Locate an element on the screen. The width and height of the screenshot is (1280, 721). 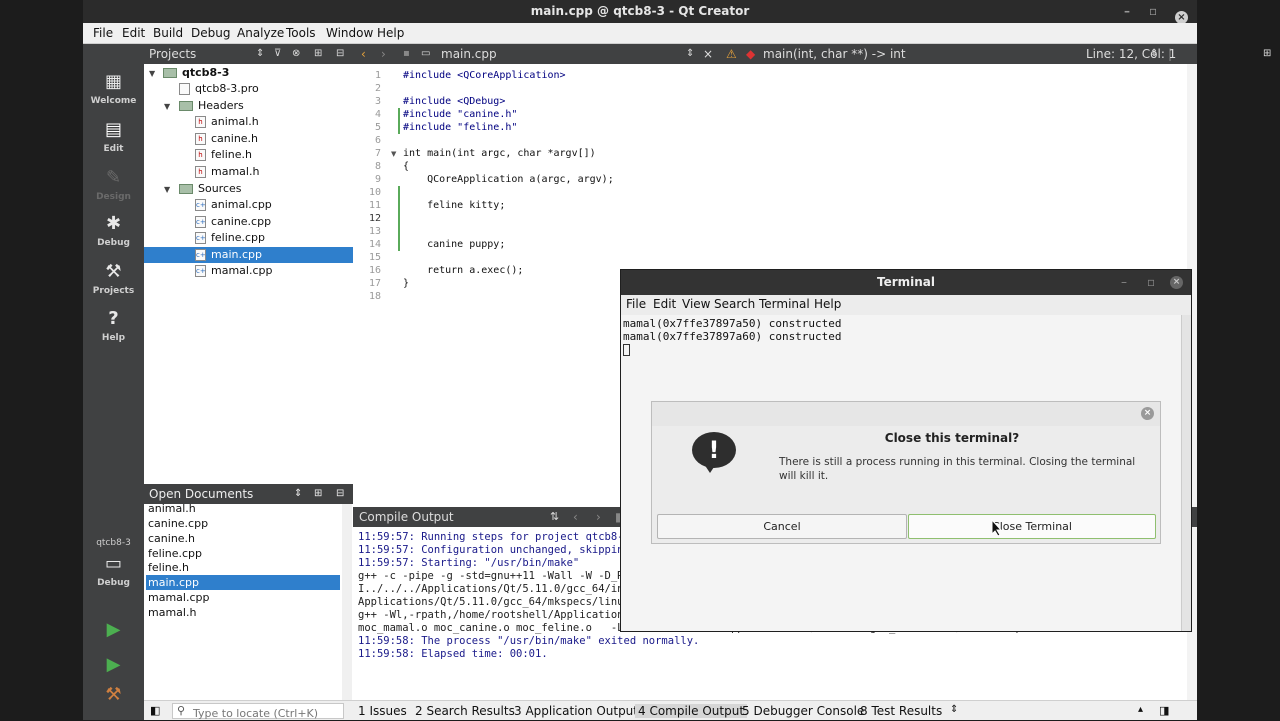
cancel-button: Cancel is located at coordinates (782, 526).